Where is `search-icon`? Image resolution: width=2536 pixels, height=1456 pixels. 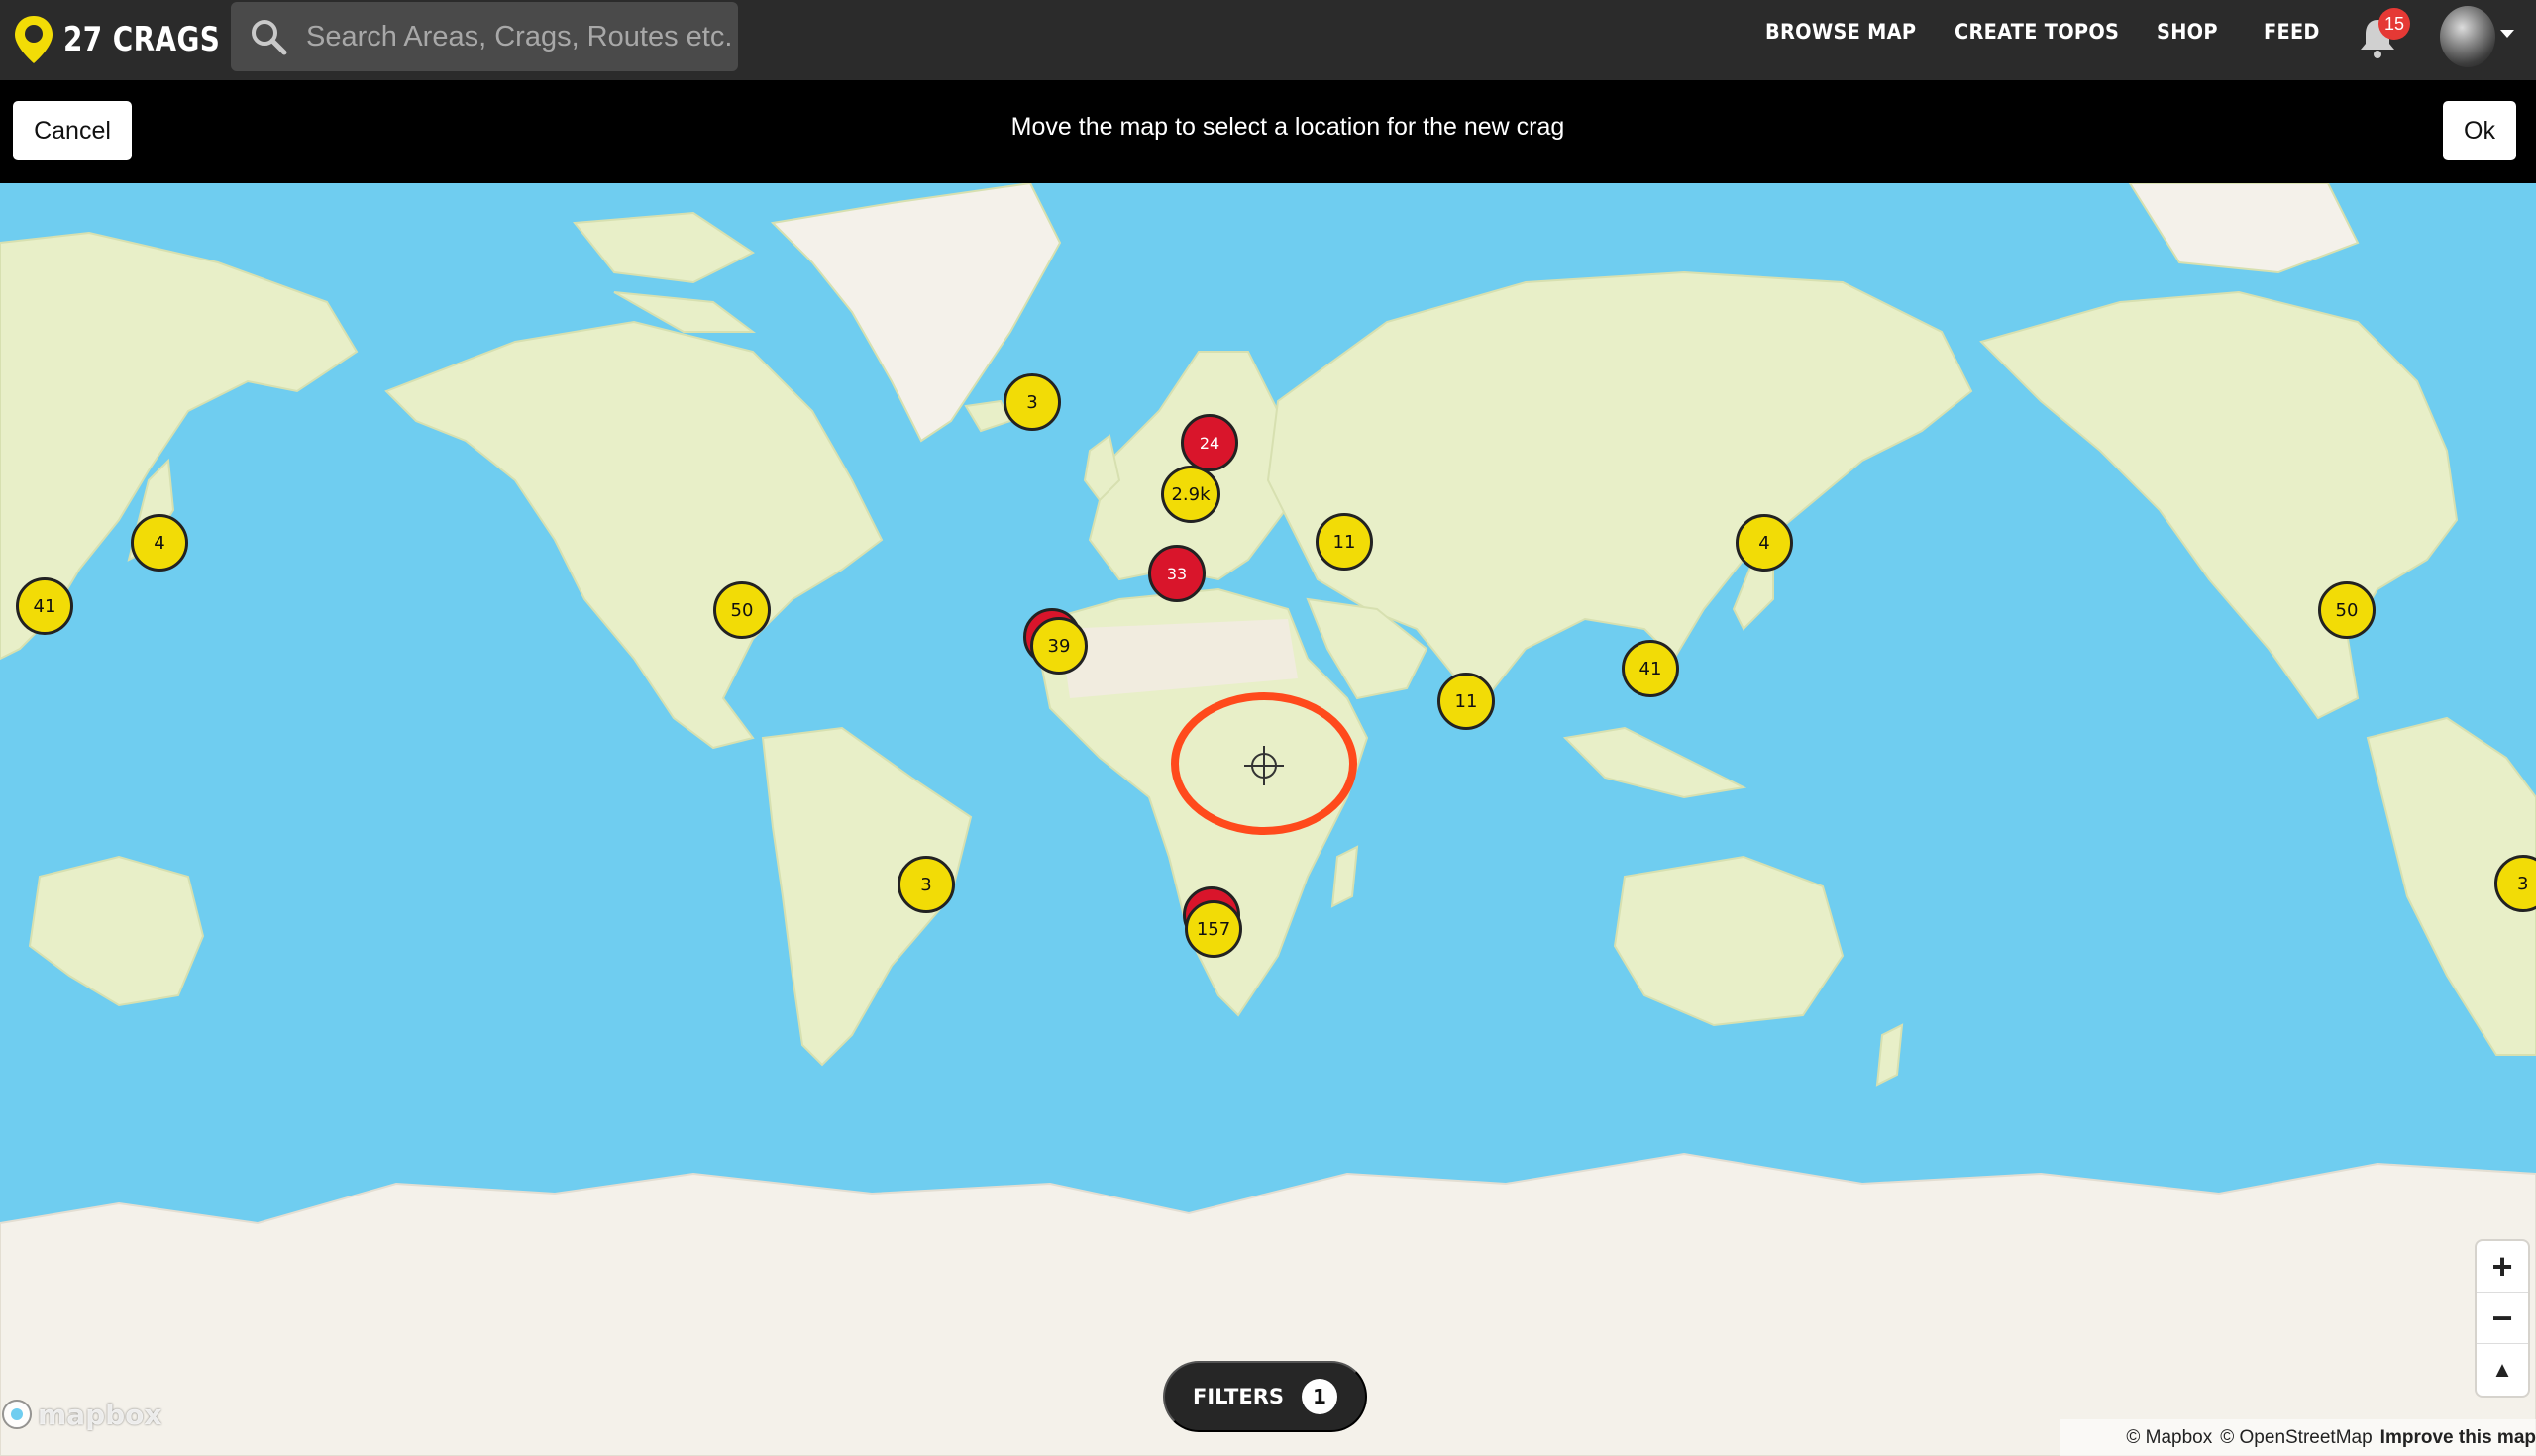 search-icon is located at coordinates (269, 37).